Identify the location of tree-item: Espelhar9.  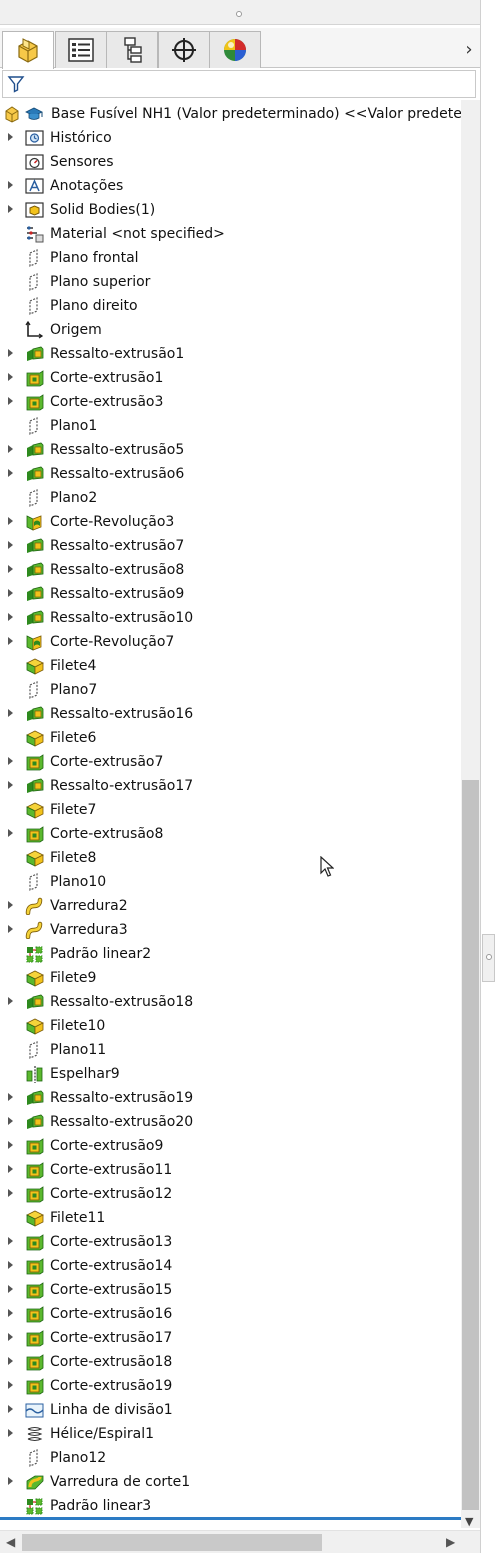
(230, 1074).